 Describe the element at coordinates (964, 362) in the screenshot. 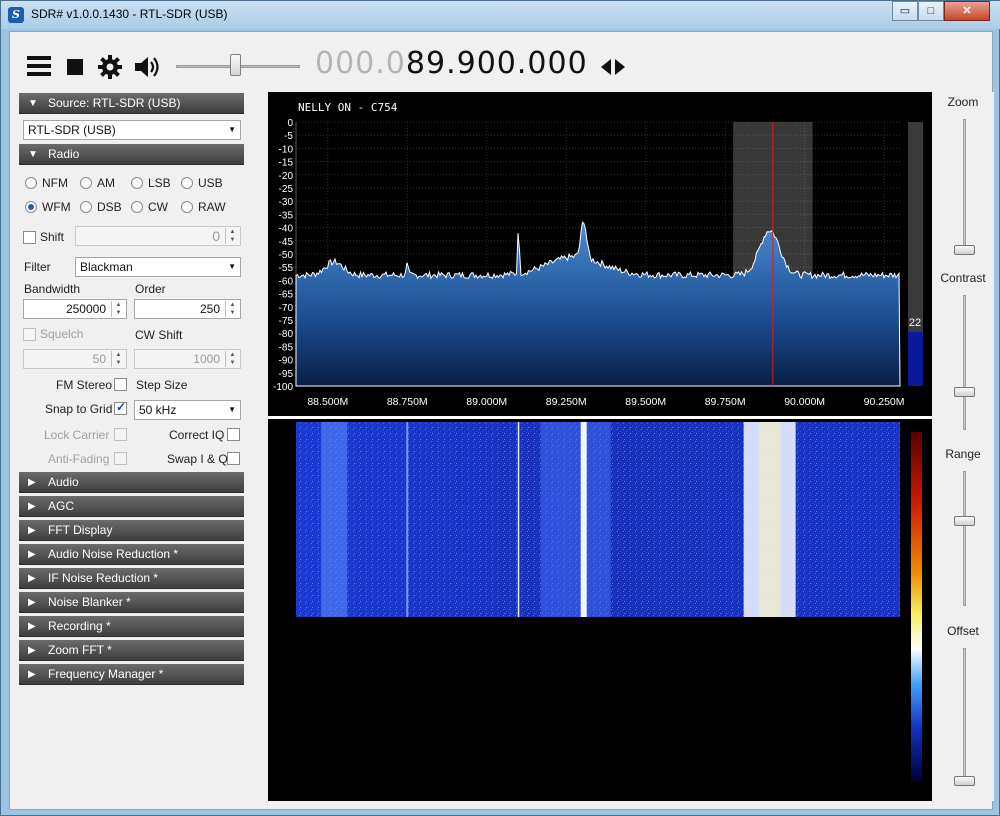

I see `contrast-slider-track` at that location.